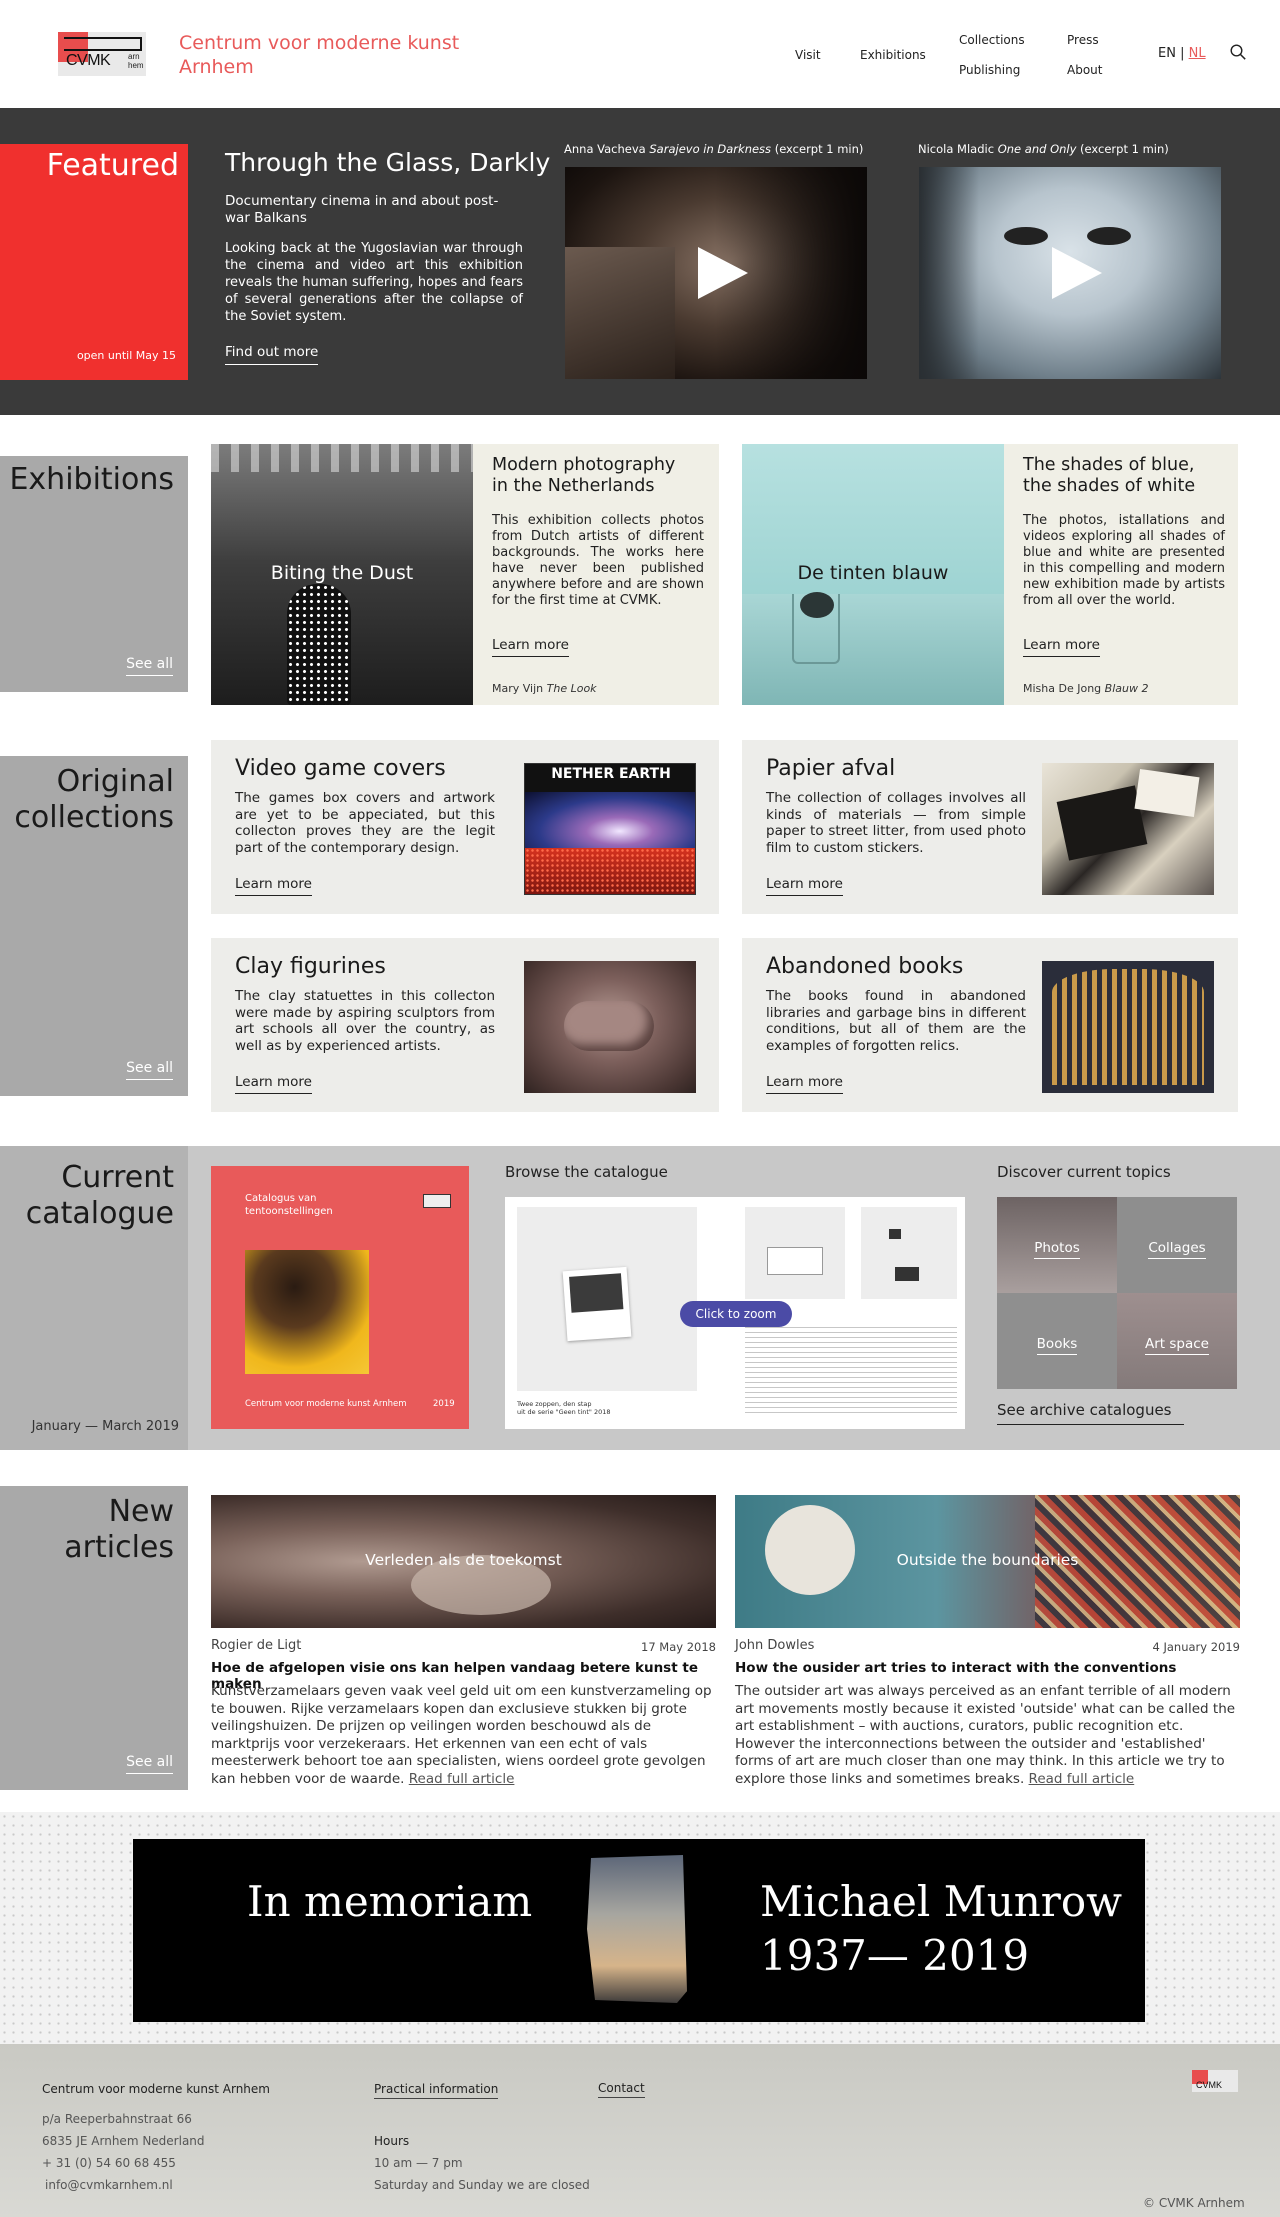 The width and height of the screenshot is (1280, 2217). Describe the element at coordinates (1167, 53) in the screenshot. I see `lang-en: EN` at that location.